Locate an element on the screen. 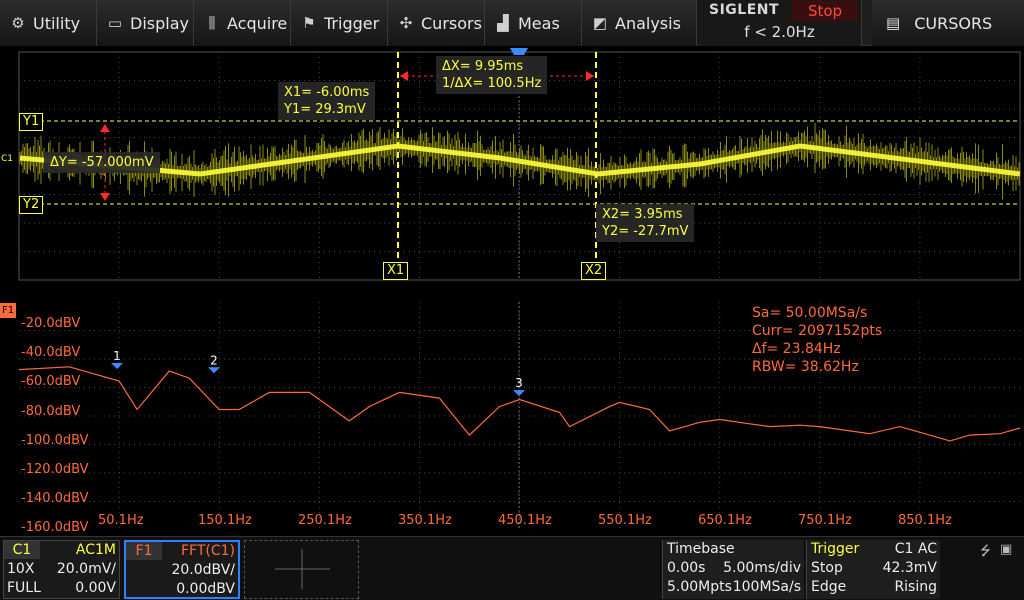 This screenshot has width=1024, height=600. y1-volt-value: Y1= 29.3mV is located at coordinates (325, 109).